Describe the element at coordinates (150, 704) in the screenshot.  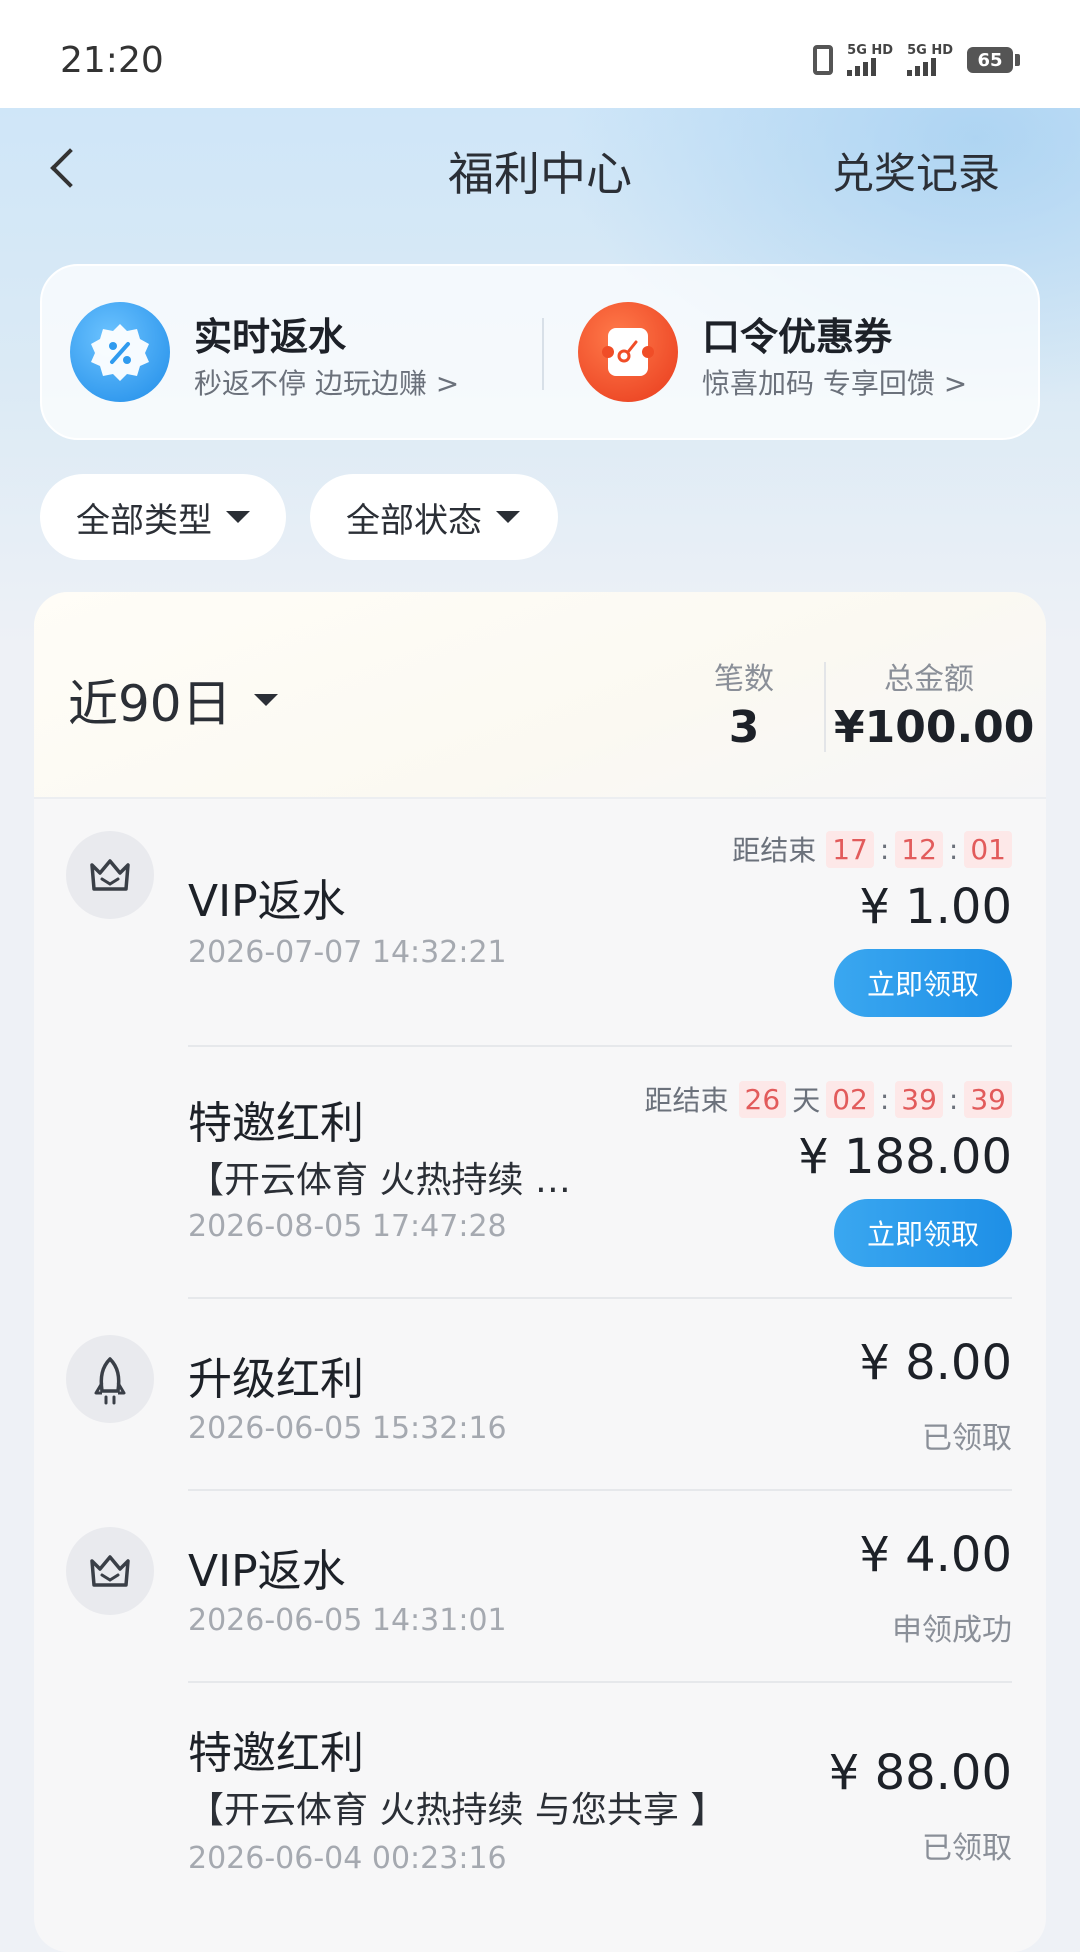
I see `period-label: 近90日` at that location.